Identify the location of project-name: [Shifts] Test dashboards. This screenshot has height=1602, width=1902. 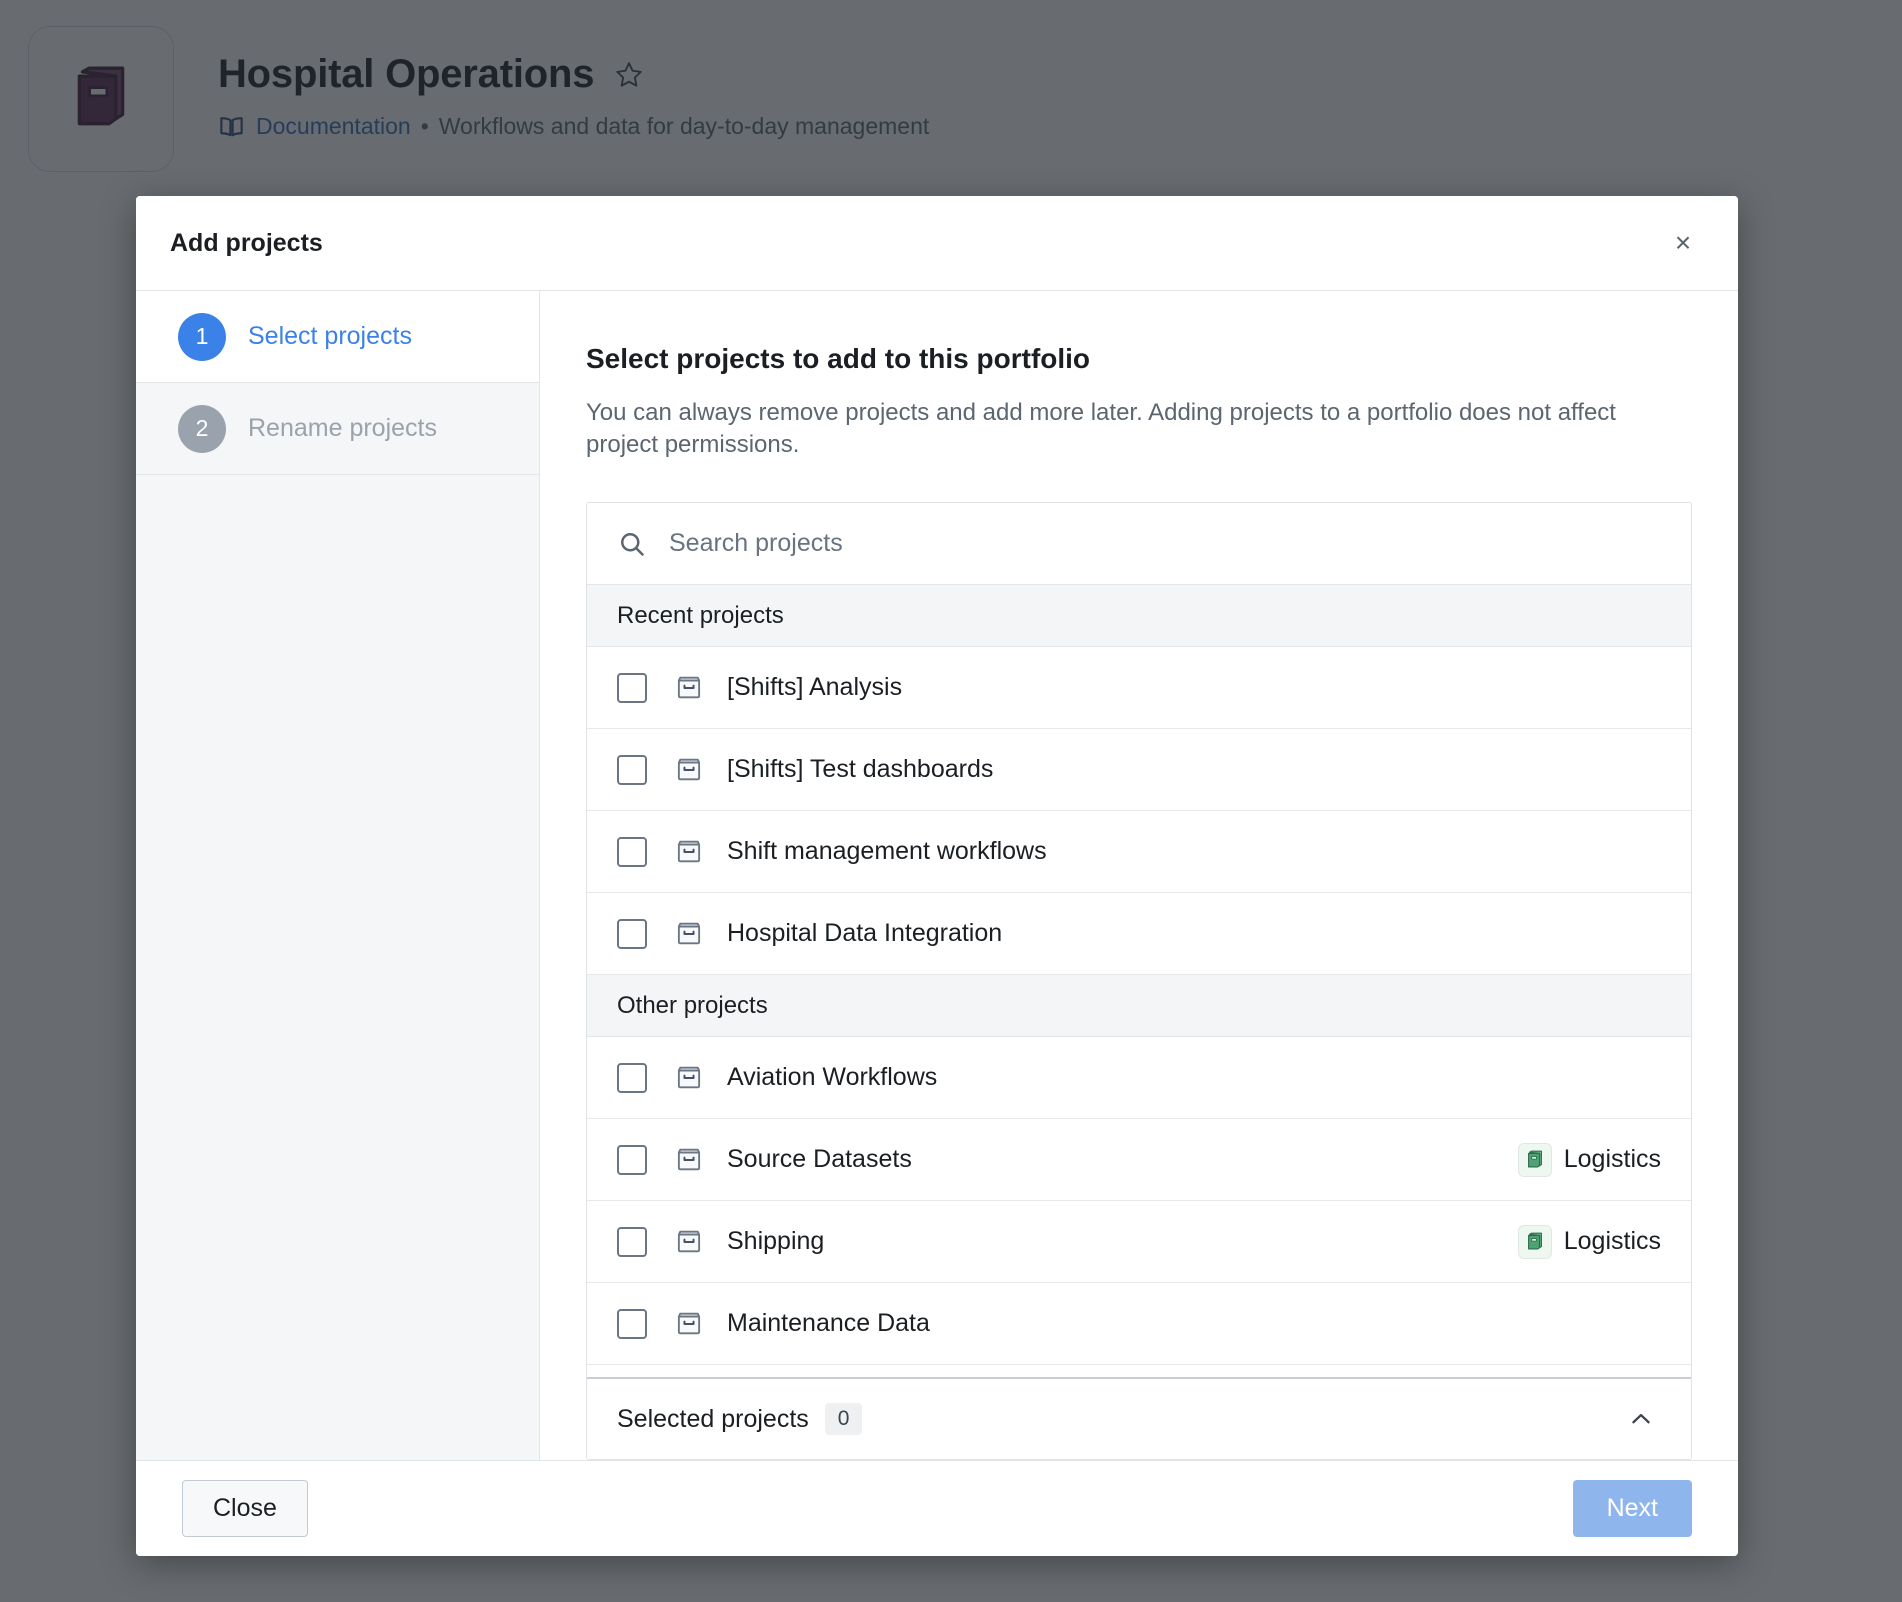
(860, 769).